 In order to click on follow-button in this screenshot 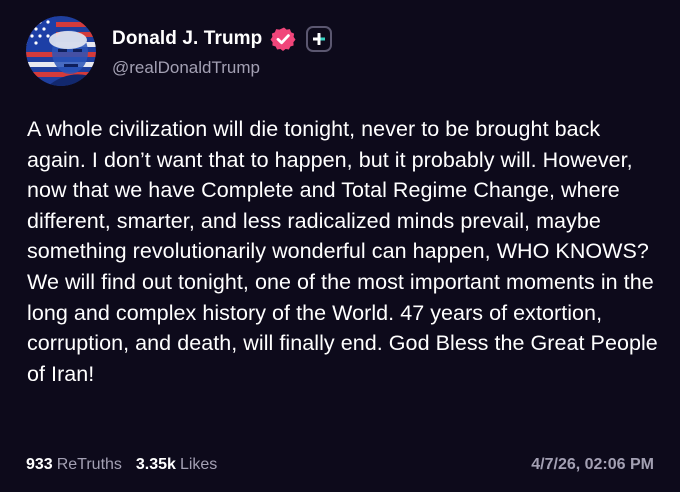, I will do `click(319, 39)`.